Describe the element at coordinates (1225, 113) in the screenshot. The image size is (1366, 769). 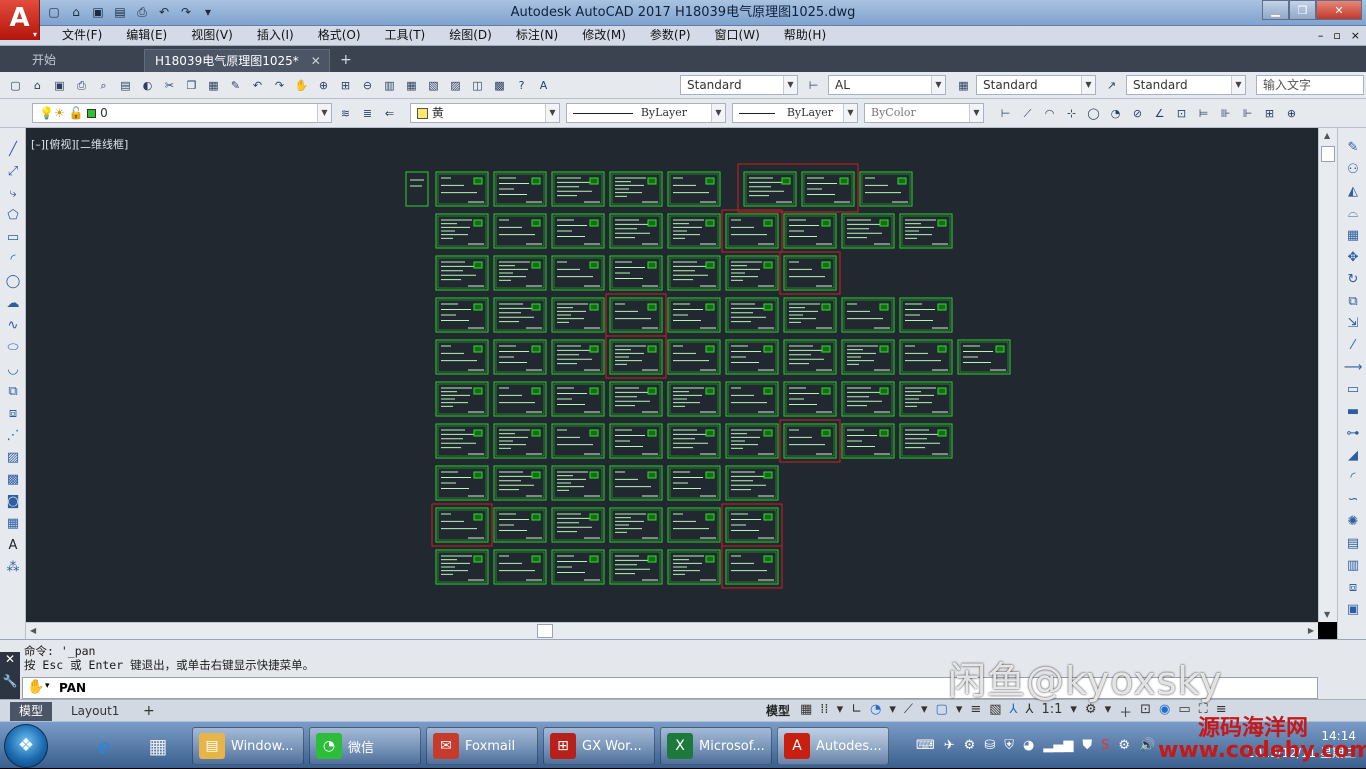
I see `dim-continue-icon: ⊪` at that location.